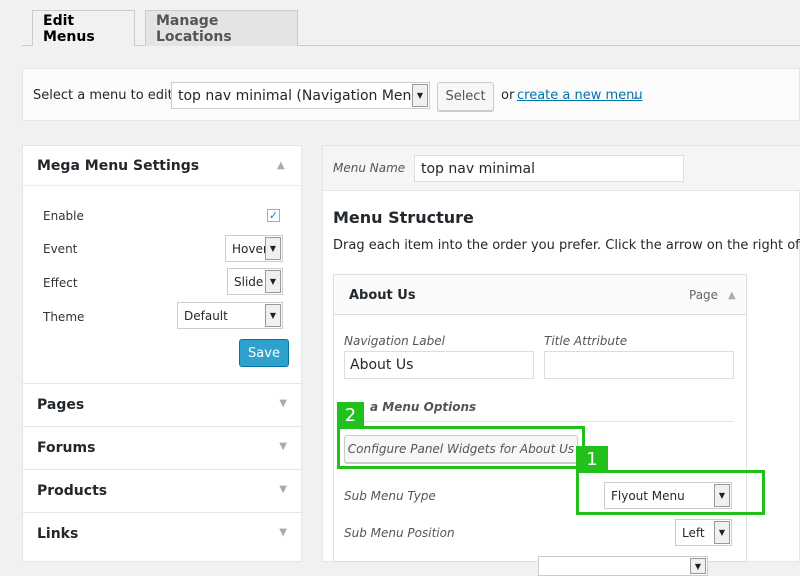  I want to click on menu-select-value: top nav minimal (Navigation Menu), so click(302, 95).